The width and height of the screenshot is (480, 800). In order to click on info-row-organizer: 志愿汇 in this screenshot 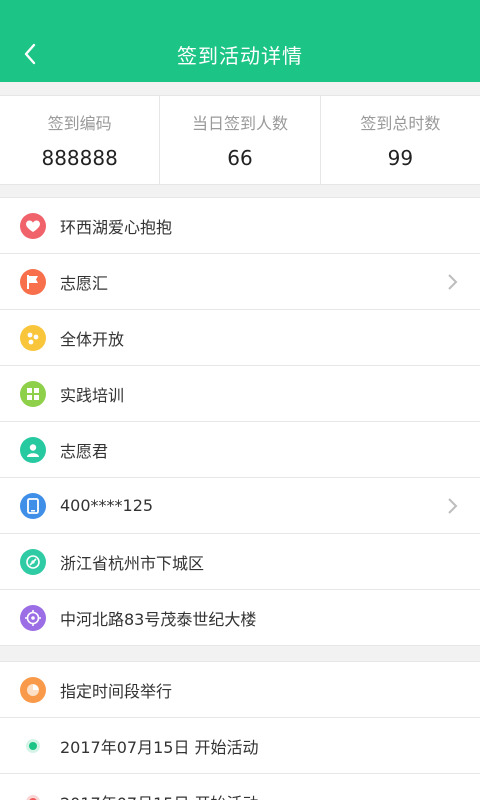, I will do `click(240, 282)`.